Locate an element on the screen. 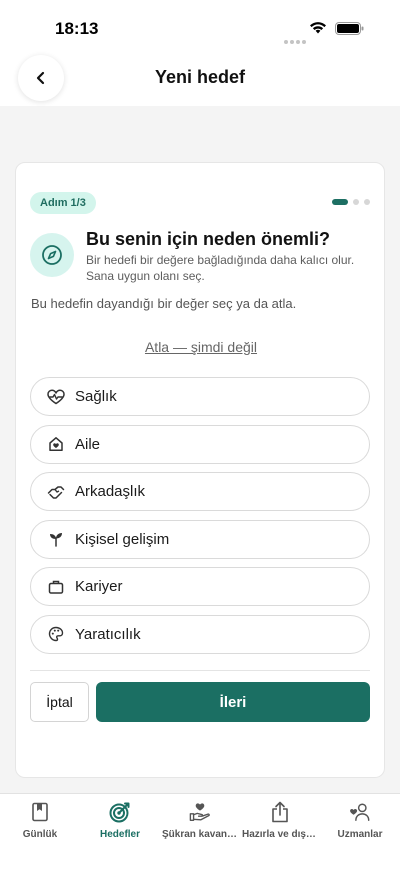  tab-label: Hazırla ve dışa aktar is located at coordinates (280, 834).